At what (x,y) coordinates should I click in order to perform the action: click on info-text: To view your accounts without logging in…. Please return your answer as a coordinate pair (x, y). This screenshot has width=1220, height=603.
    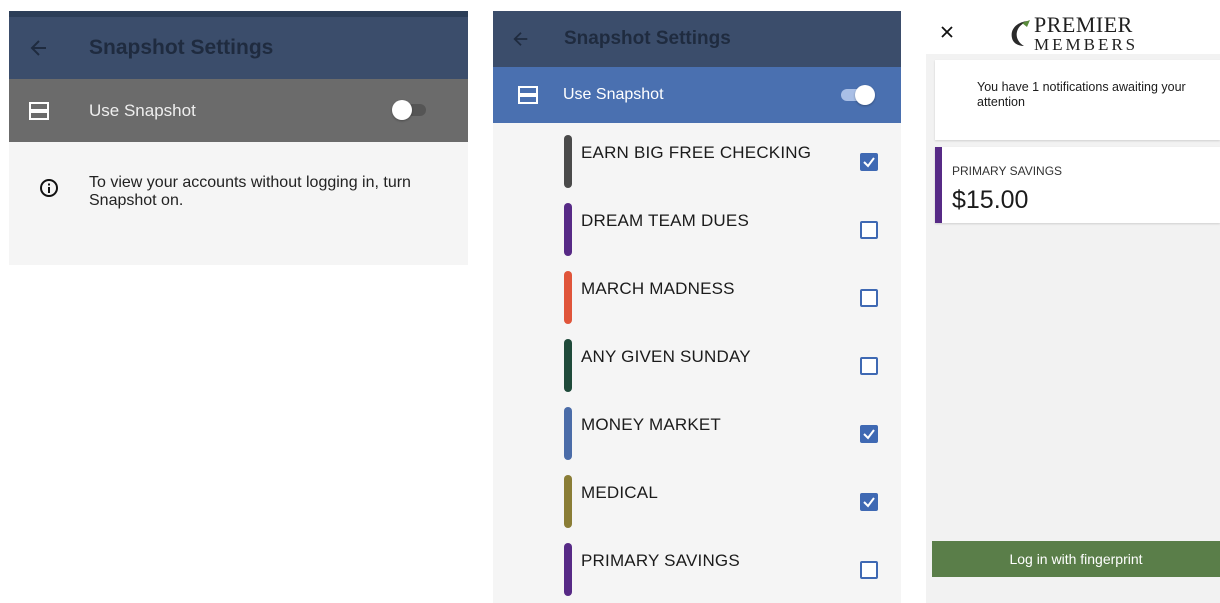
    Looking at the image, I should click on (250, 191).